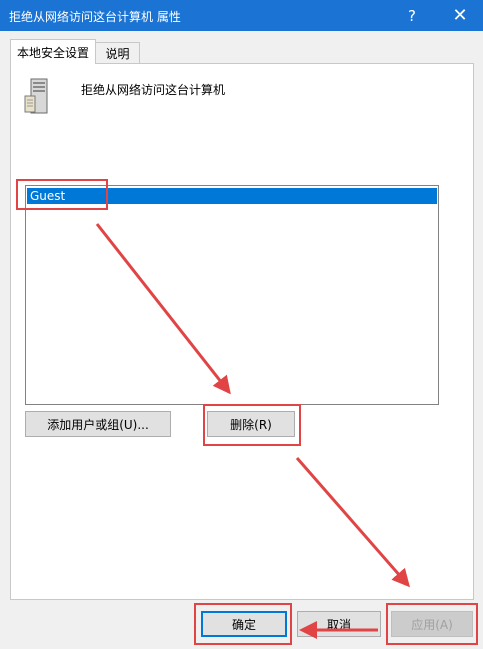  What do you see at coordinates (241, 15) in the screenshot?
I see `title-bar: 拒绝从网络访问这台计算机 属性 ? ✕` at bounding box center [241, 15].